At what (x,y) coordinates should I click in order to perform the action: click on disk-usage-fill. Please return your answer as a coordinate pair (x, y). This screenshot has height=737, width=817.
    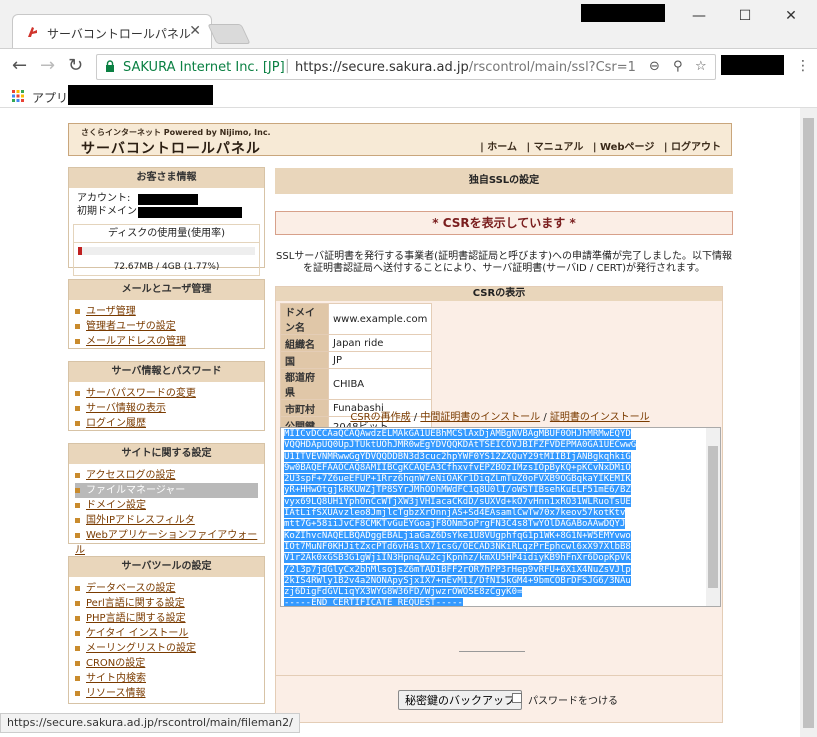
    Looking at the image, I should click on (80, 251).